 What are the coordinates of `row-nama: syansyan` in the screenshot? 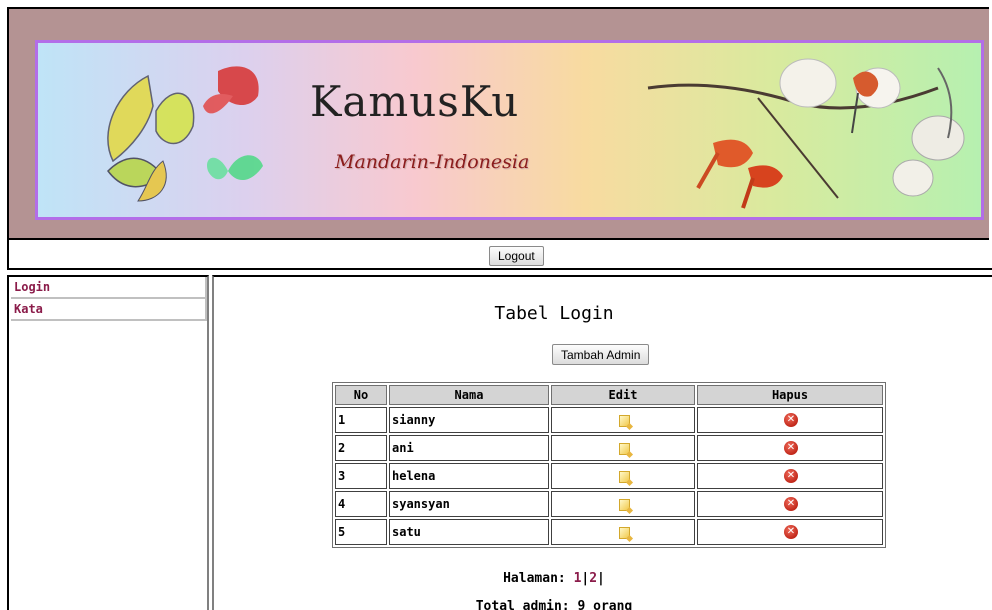 It's located at (469, 504).